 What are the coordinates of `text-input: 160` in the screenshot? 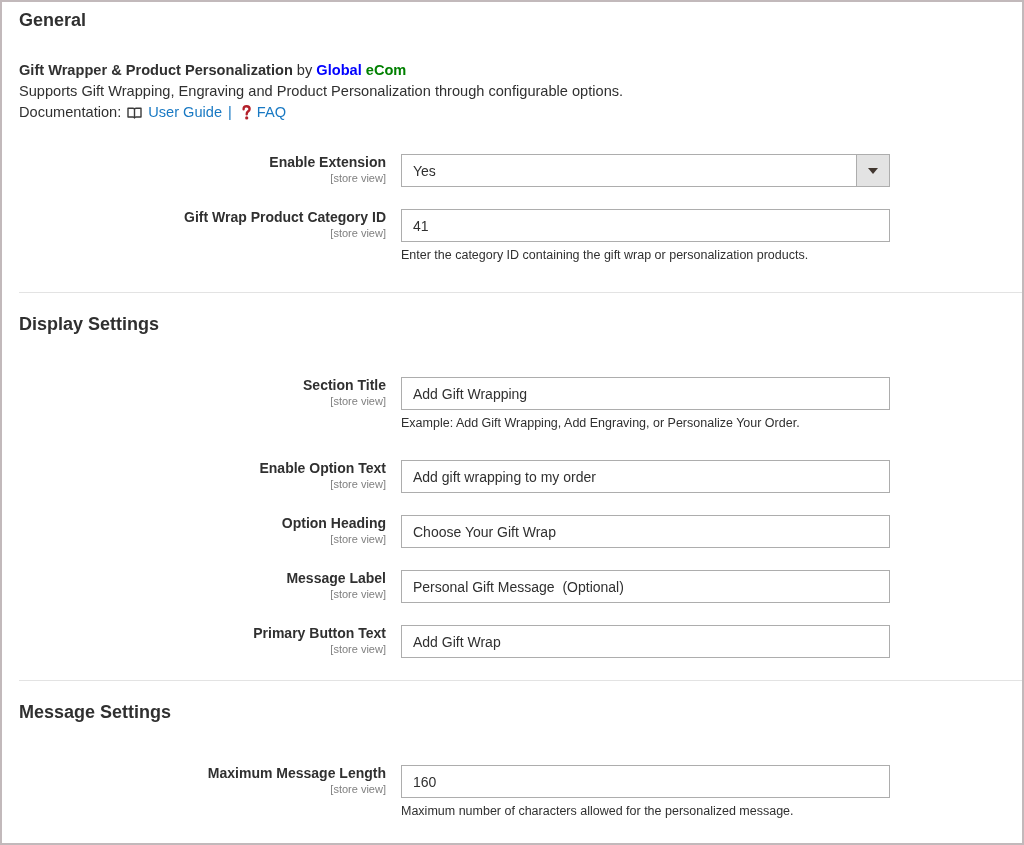 It's located at (645, 781).